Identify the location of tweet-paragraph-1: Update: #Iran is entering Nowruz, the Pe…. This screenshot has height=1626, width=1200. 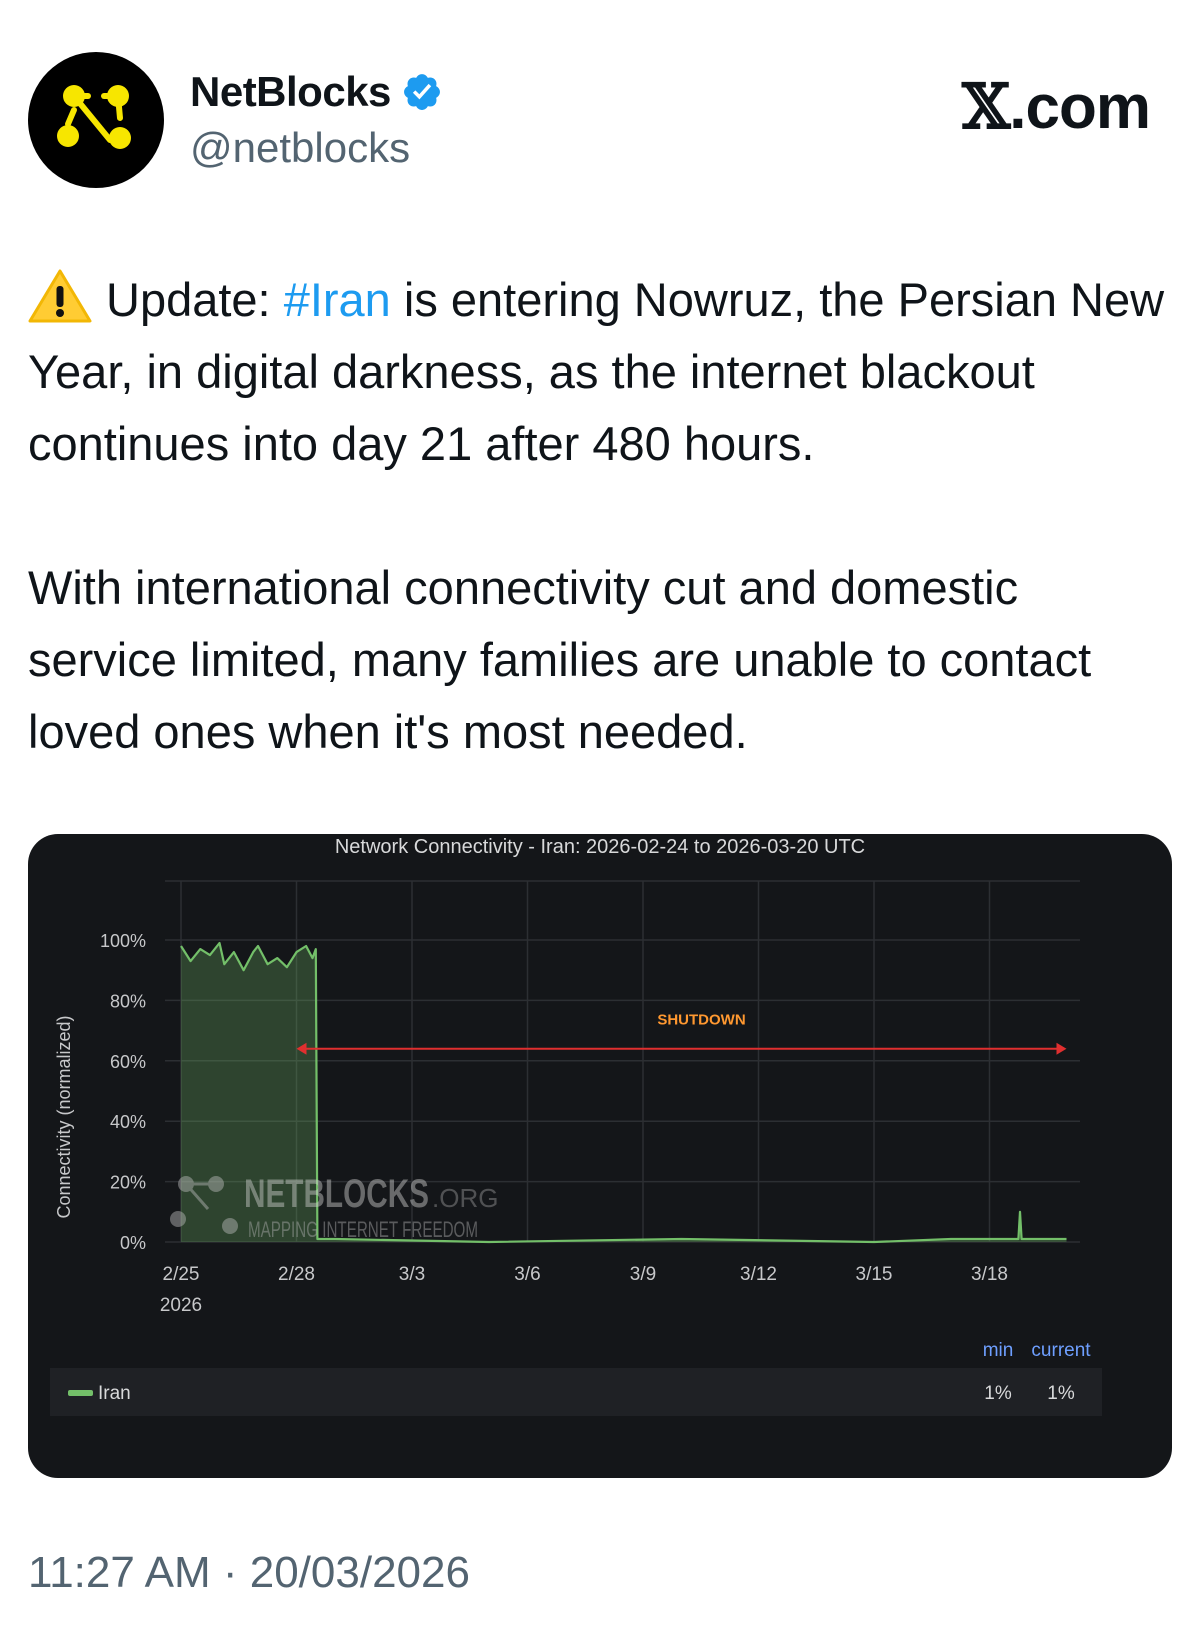
(603, 372).